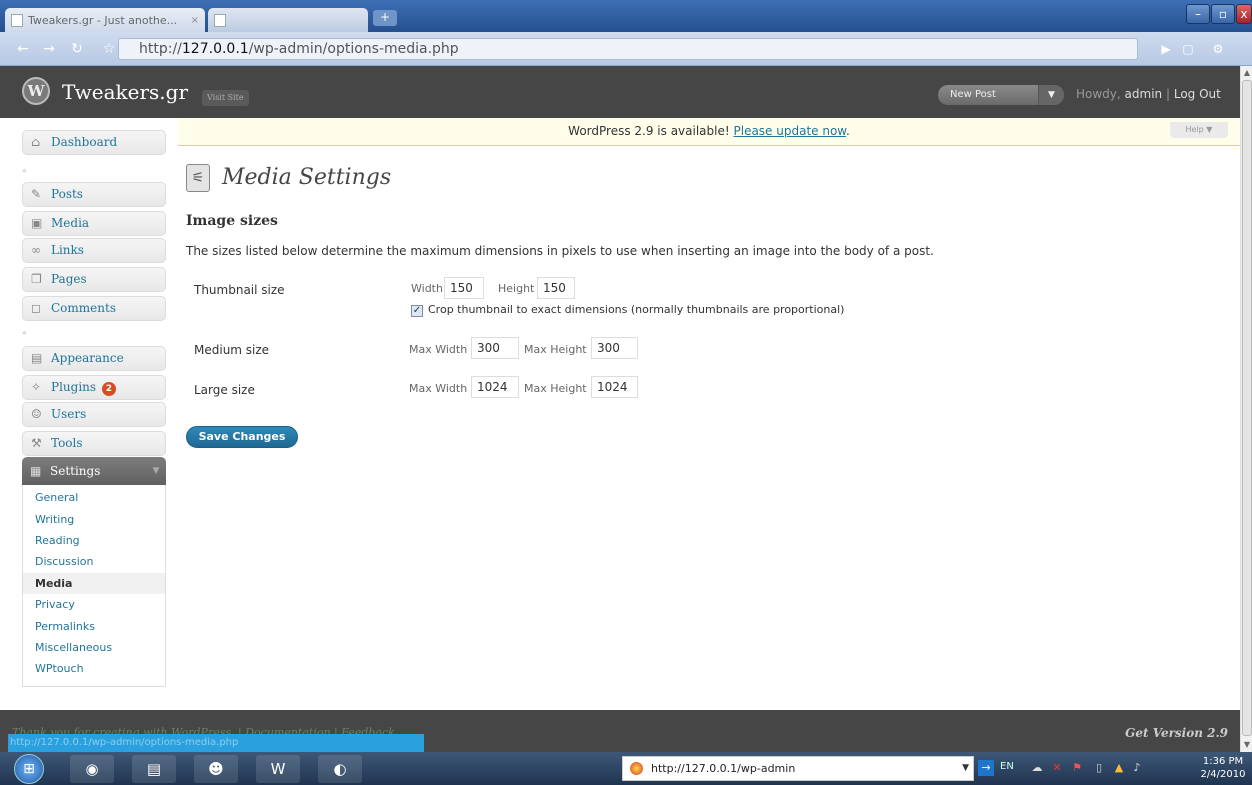 The height and width of the screenshot is (785, 1252). I want to click on save-changes-button: Save Changes, so click(242, 437).